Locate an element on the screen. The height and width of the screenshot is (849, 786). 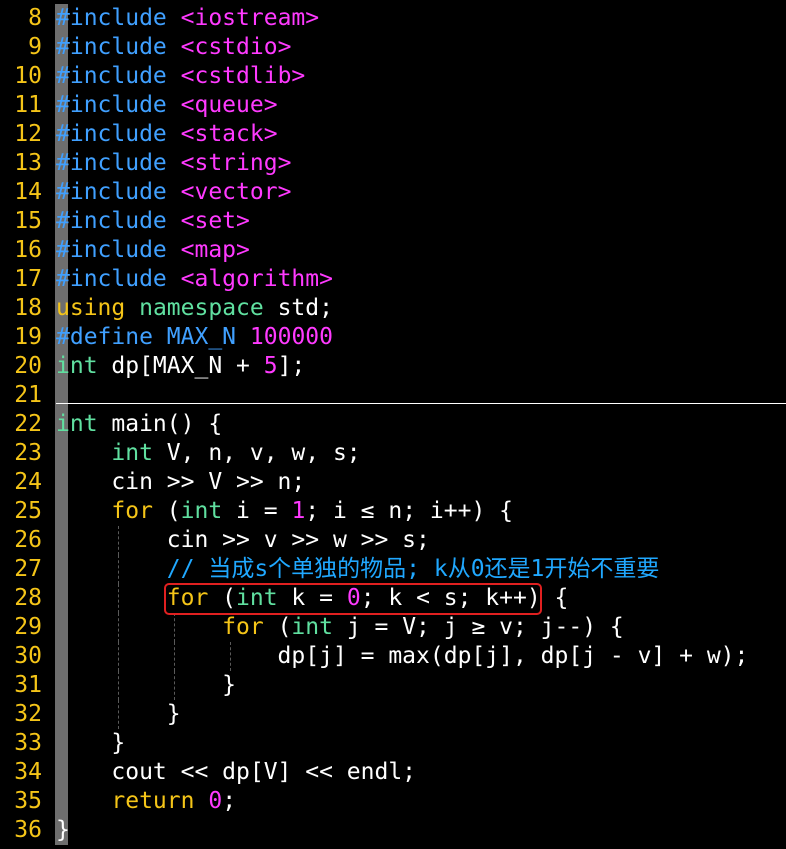
code-token: cin >> v >> w >> s; is located at coordinates (243, 540).